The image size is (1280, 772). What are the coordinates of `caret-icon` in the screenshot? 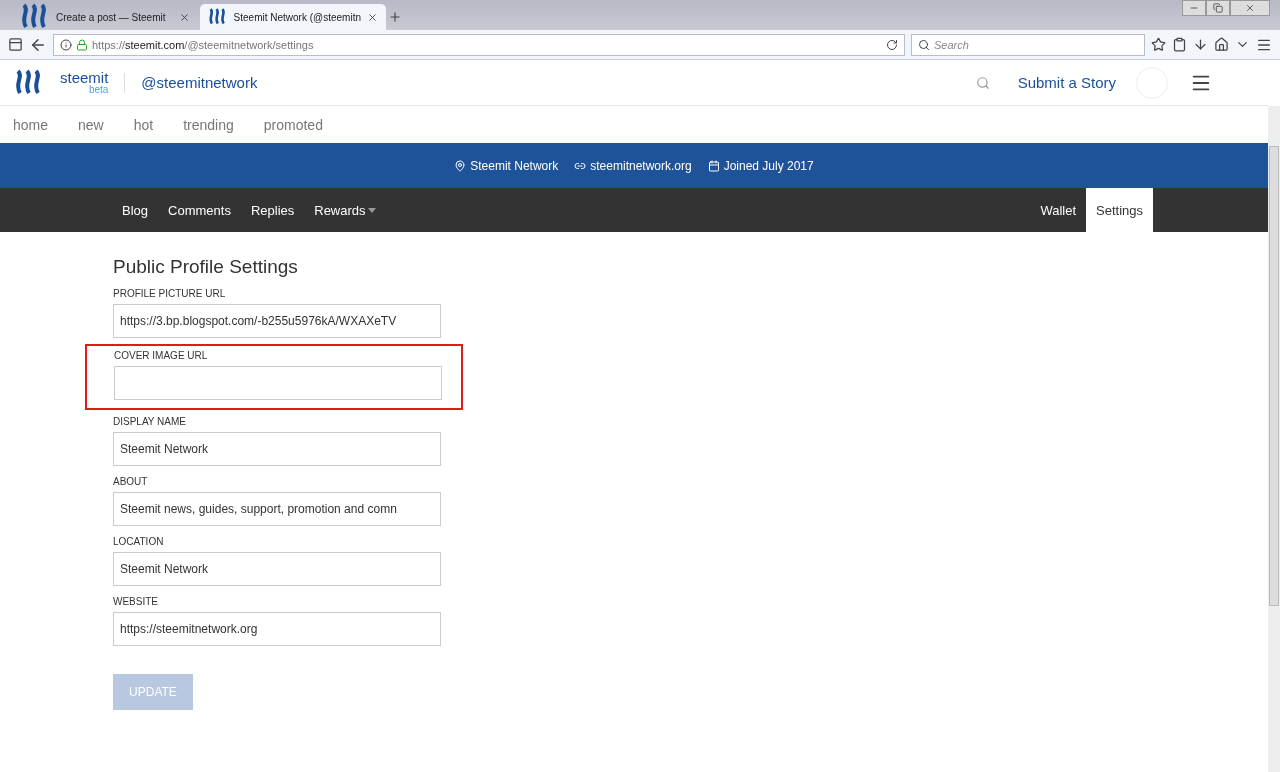 It's located at (371, 210).